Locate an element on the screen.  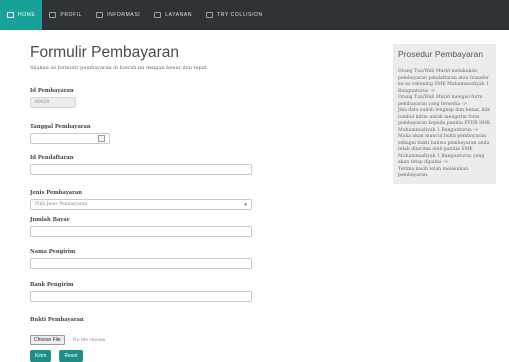
page-title: Formulir Pembayaran is located at coordinates (105, 52).